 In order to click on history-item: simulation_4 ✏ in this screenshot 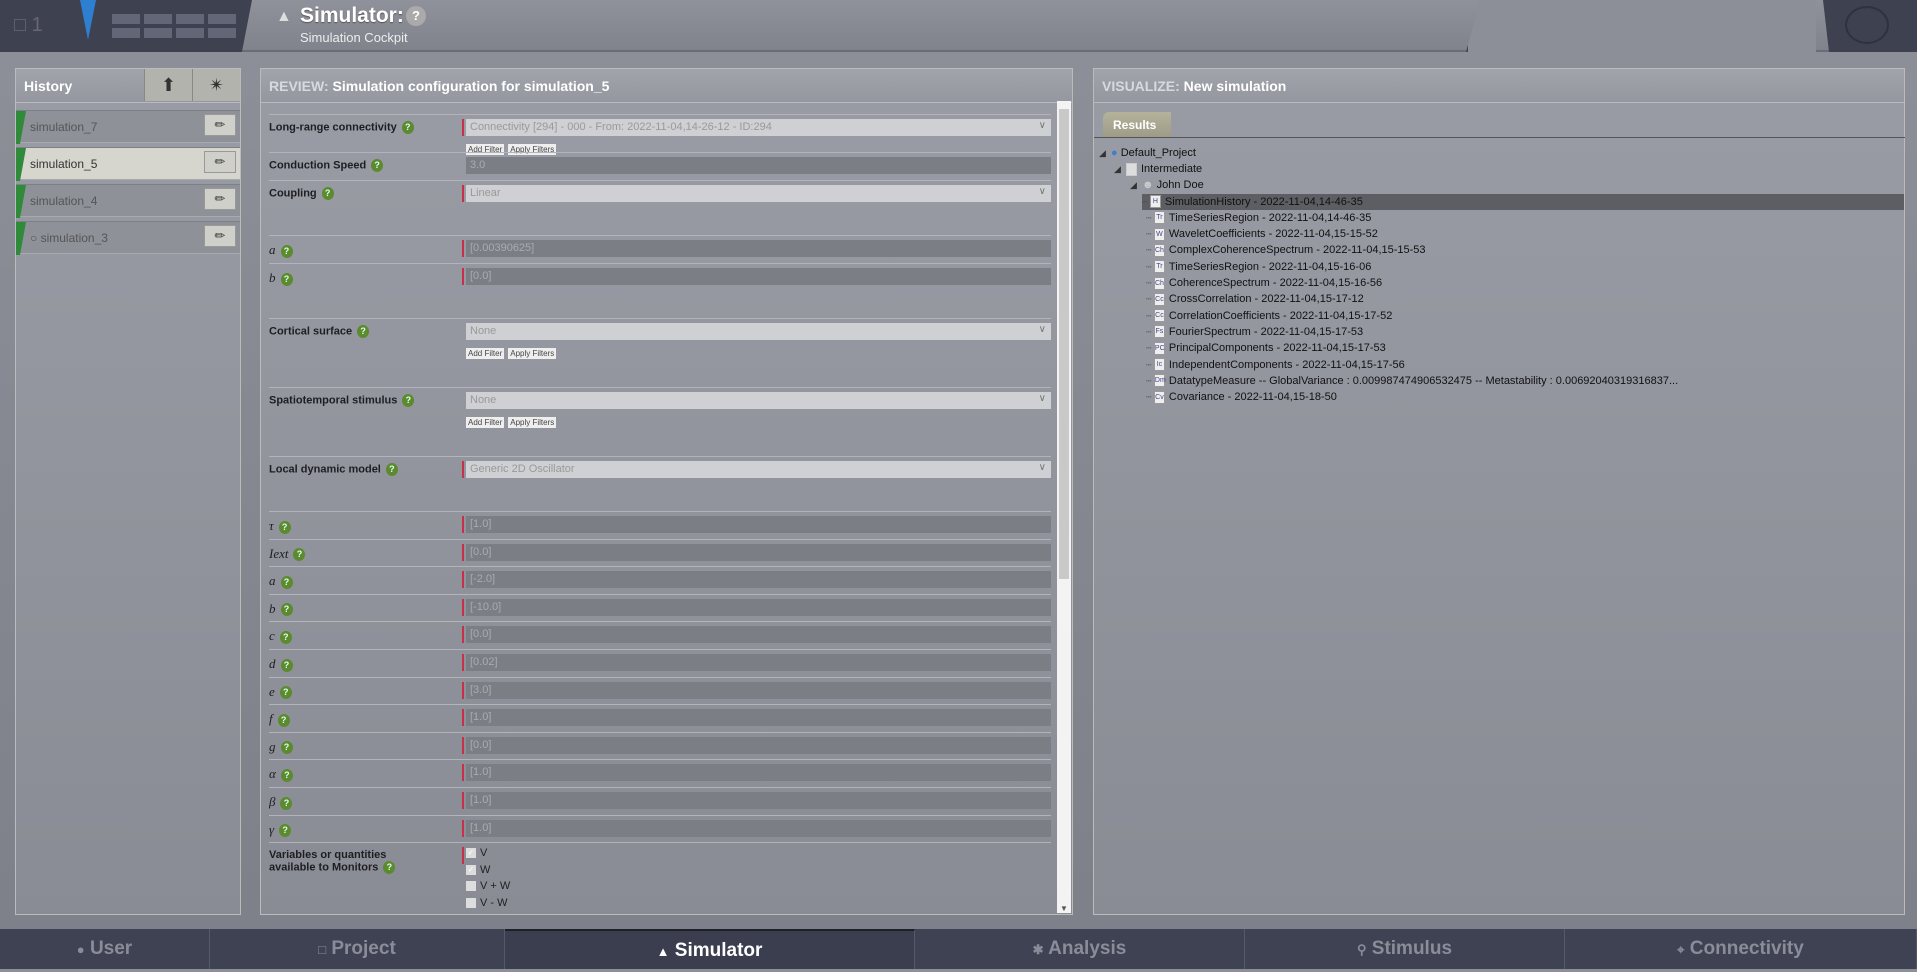, I will do `click(128, 201)`.